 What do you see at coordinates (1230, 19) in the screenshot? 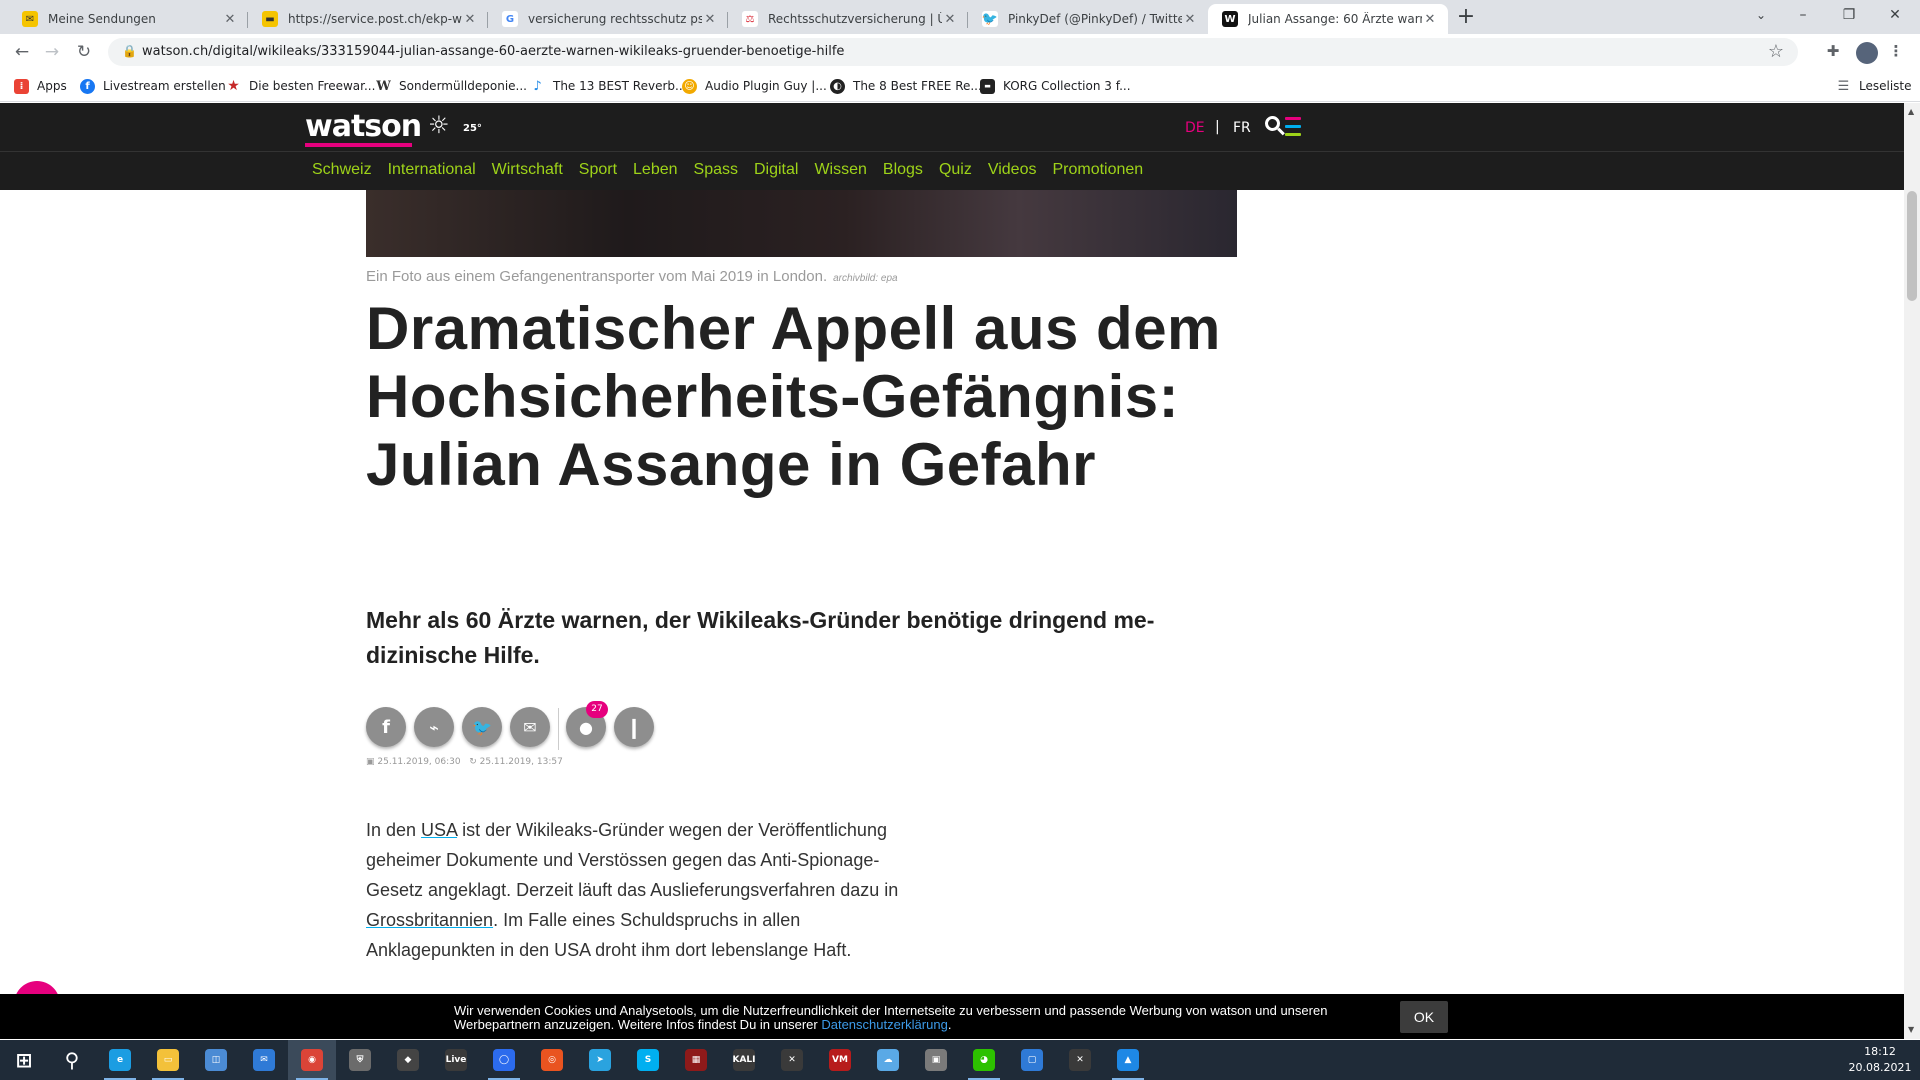
I see `watson-icon: W` at bounding box center [1230, 19].